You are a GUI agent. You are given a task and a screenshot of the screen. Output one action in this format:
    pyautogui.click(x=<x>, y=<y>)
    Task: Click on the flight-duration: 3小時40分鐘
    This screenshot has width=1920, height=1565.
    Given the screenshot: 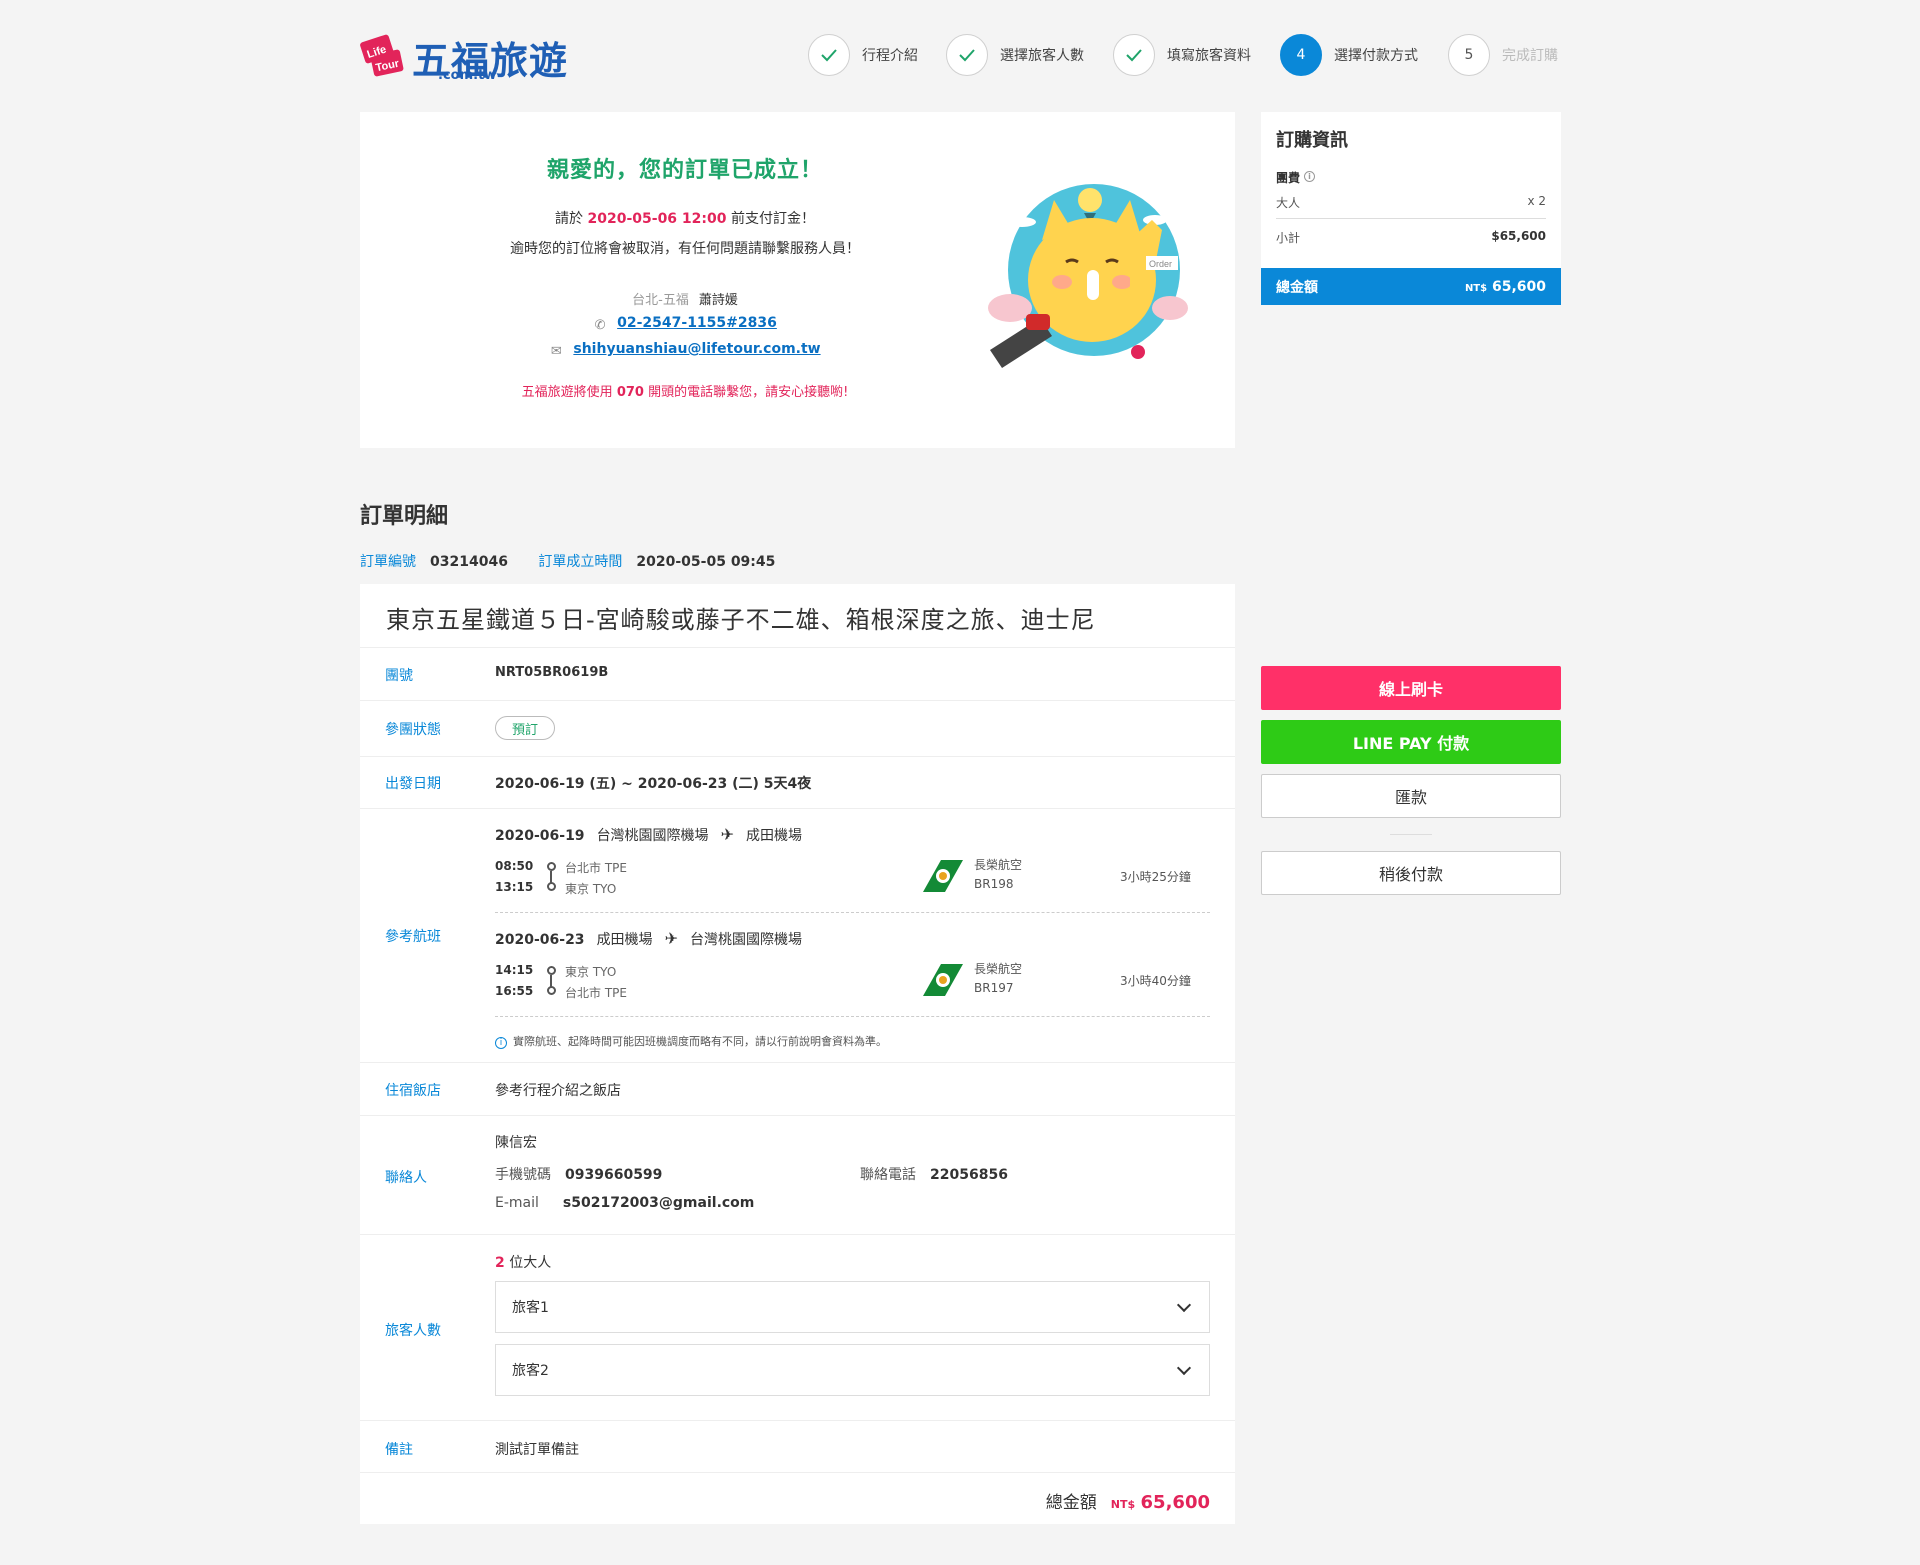 What is the action you would take?
    pyautogui.click(x=1155, y=981)
    